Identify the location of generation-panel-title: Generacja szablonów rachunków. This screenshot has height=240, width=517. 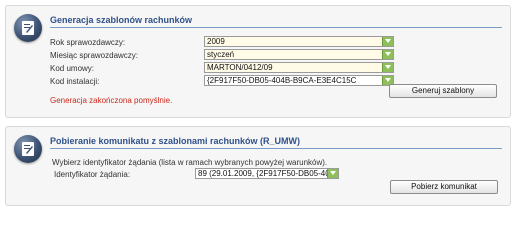
(121, 20).